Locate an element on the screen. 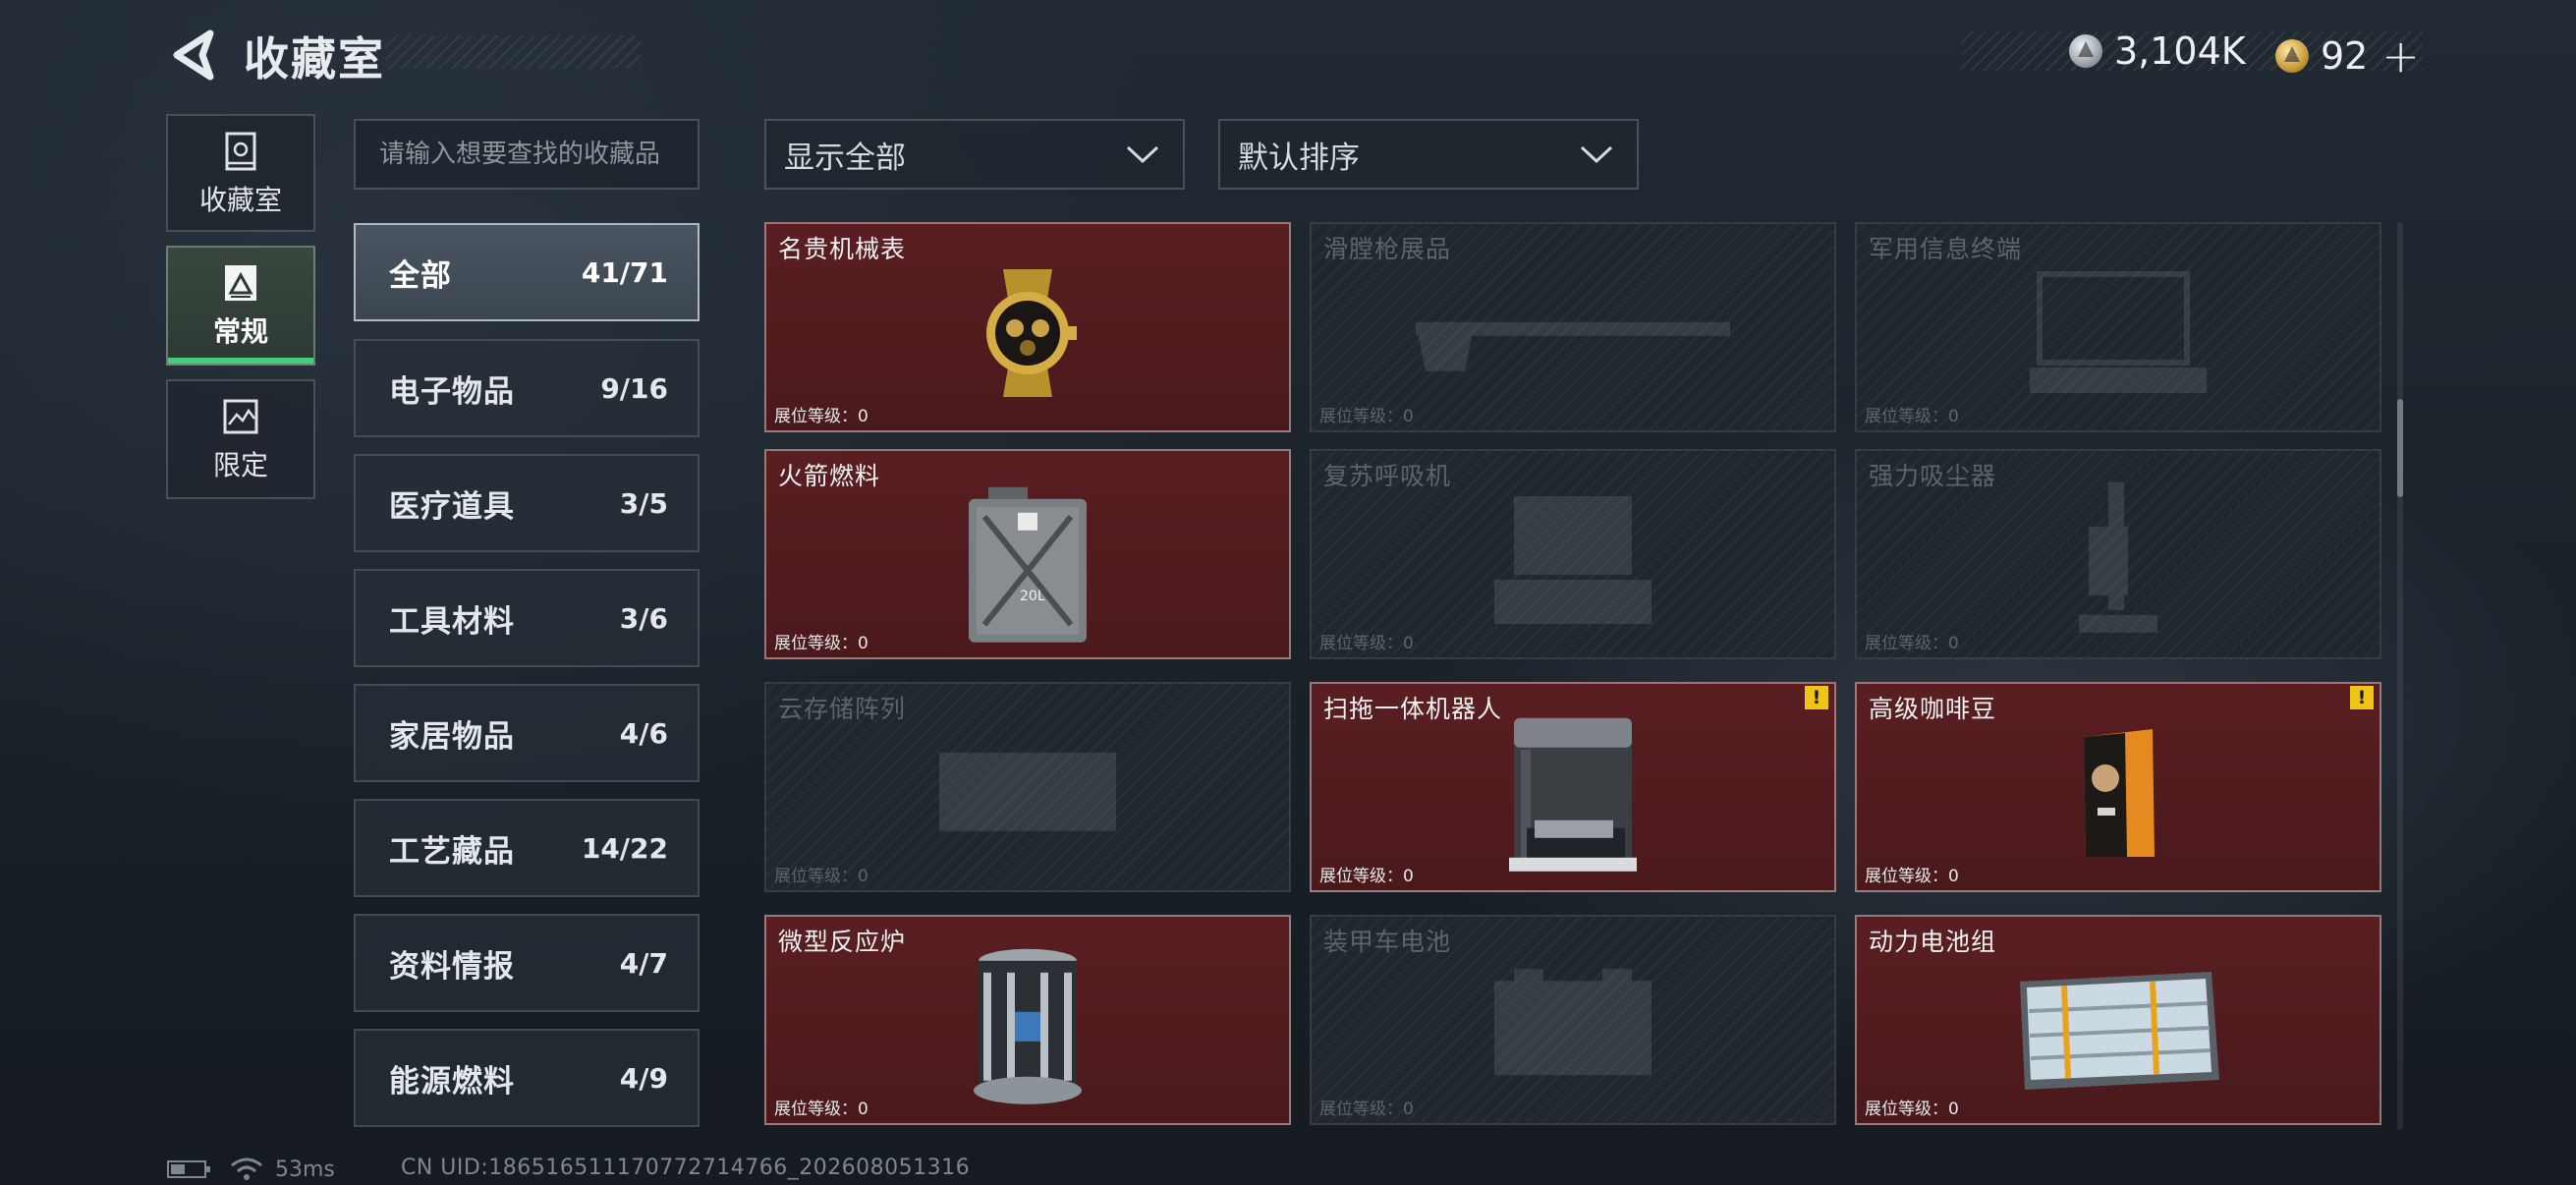 The height and width of the screenshot is (1185, 2576). fuel-can-icon: 20L is located at coordinates (1028, 565).